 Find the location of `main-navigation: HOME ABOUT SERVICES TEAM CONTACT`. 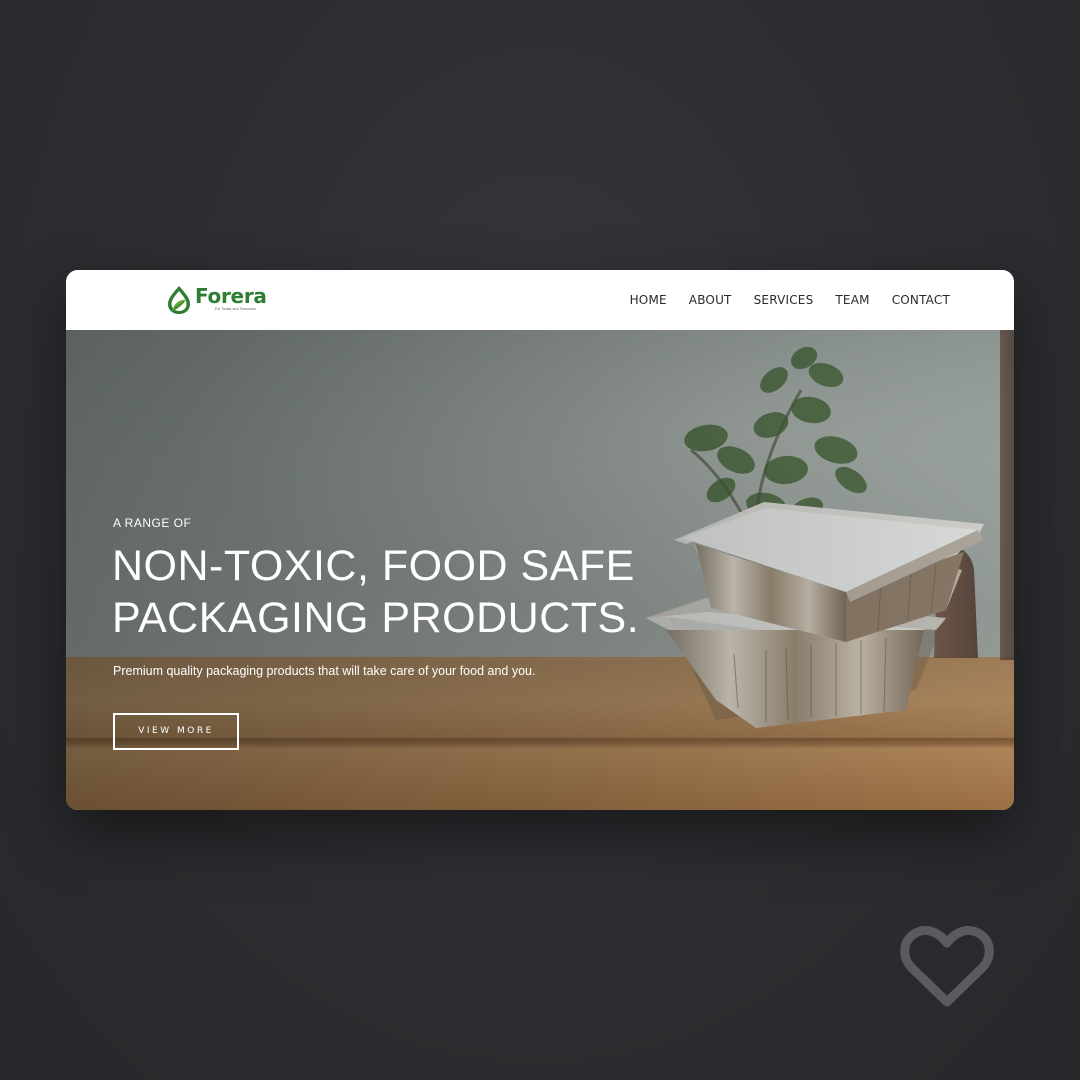

main-navigation: HOME ABOUT SERVICES TEAM CONTACT is located at coordinates (790, 300).